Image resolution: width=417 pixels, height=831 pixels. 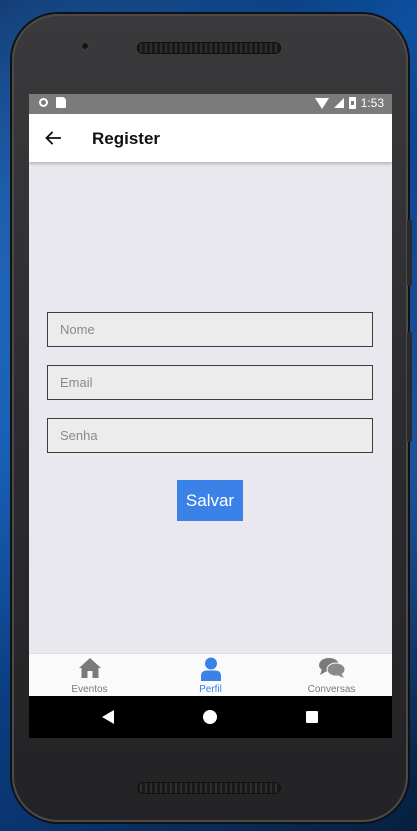 What do you see at coordinates (210, 689) in the screenshot?
I see `tab-label-perfil: Perfil` at bounding box center [210, 689].